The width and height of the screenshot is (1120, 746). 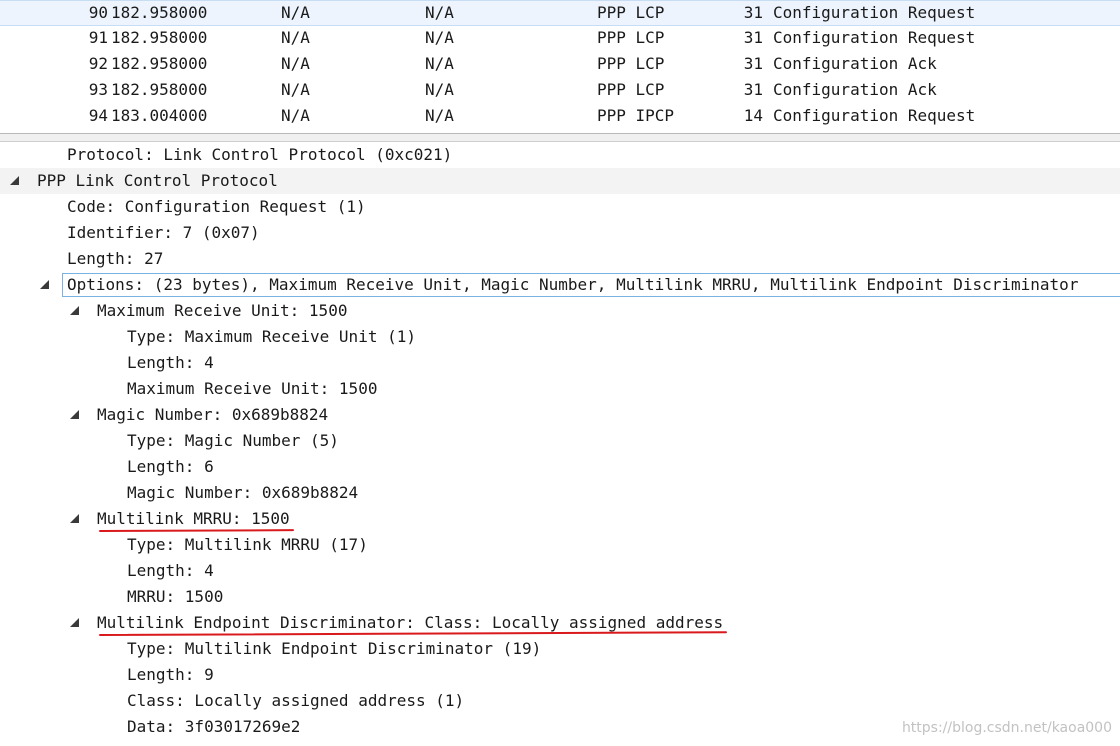 What do you see at coordinates (296, 700) in the screenshot?
I see `tree-row-label: Class: Locally assigned address (1)` at bounding box center [296, 700].